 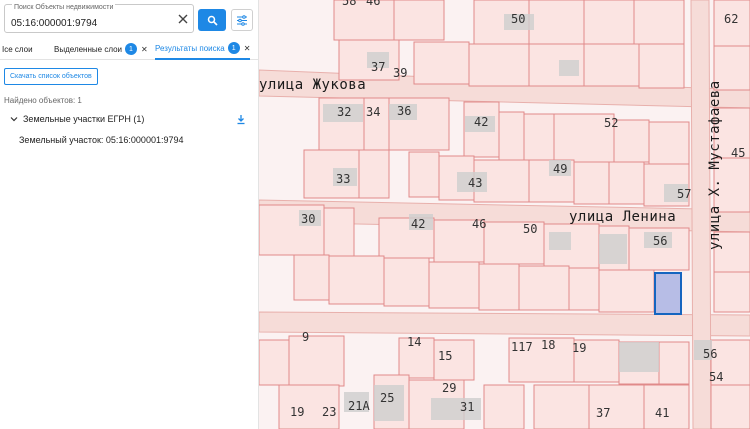 I want to click on tab-selected-count-badge: 1, so click(x=131, y=49).